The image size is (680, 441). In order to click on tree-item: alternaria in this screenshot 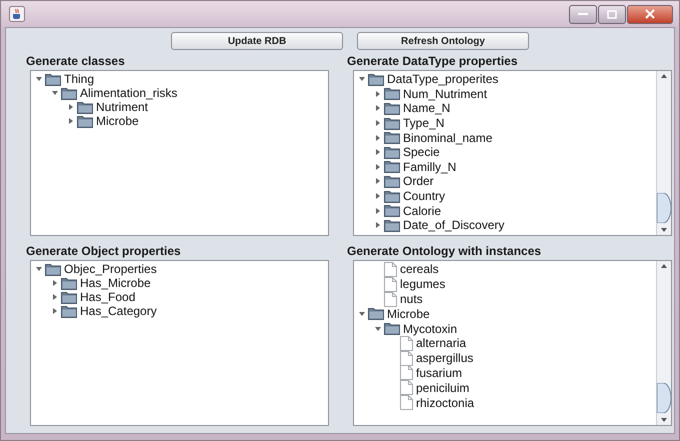, I will do `click(441, 343)`.